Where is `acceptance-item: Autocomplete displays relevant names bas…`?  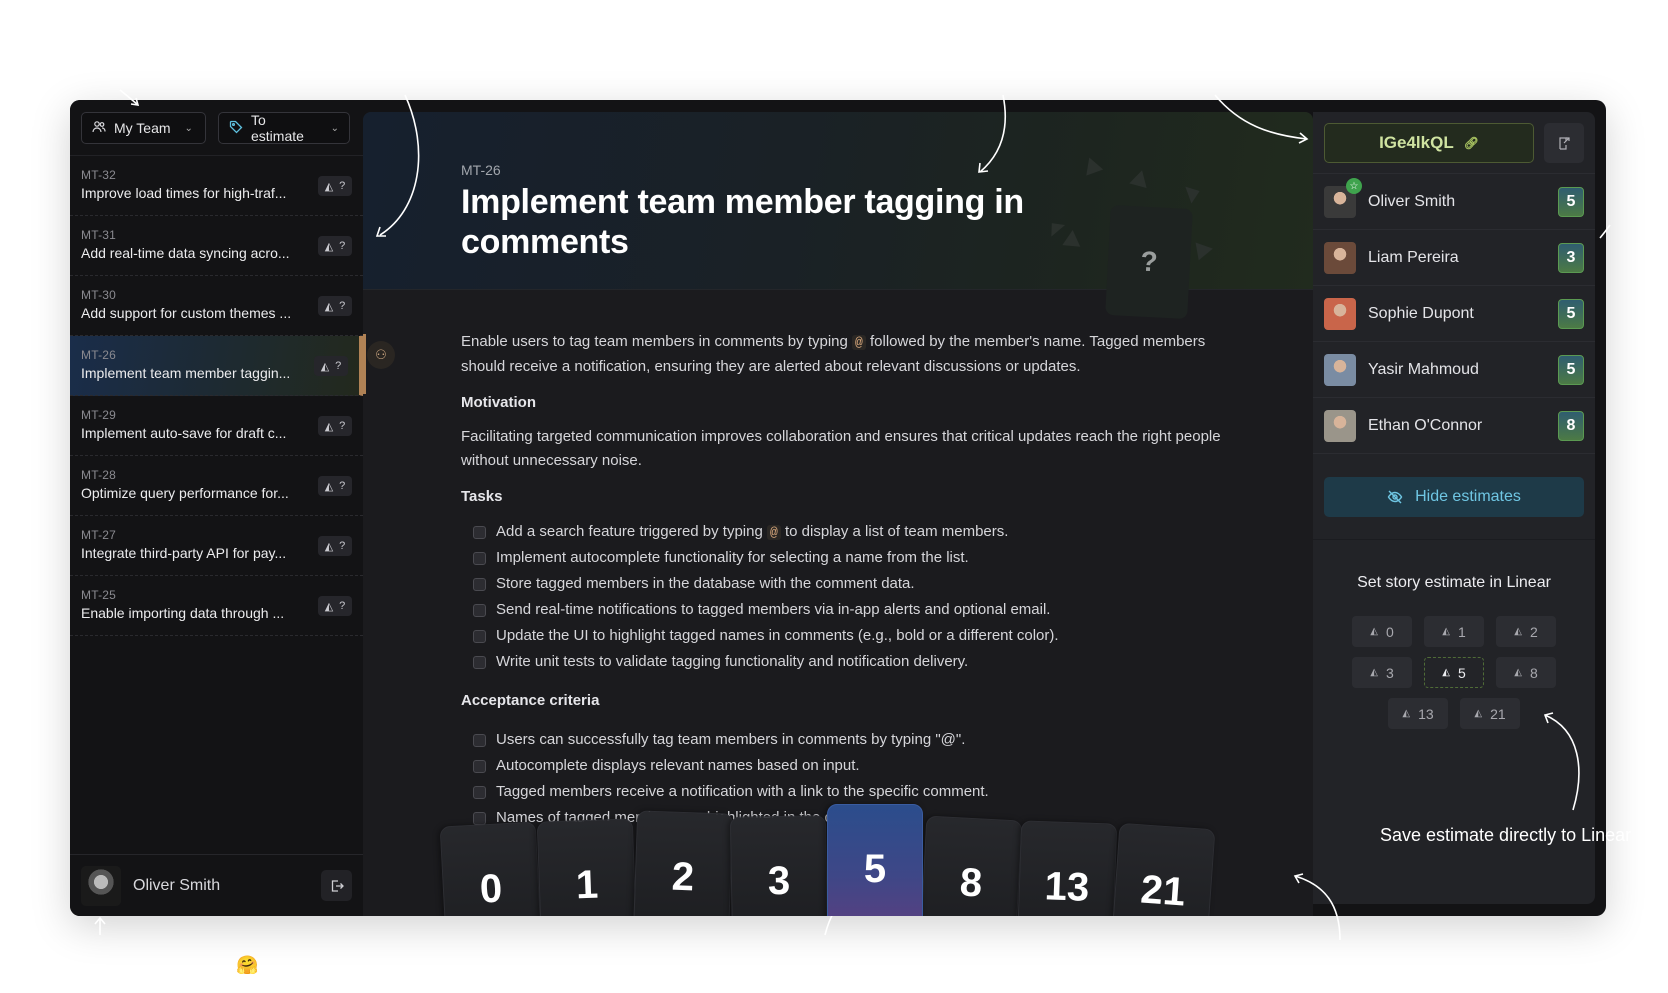 acceptance-item: Autocomplete displays relevant names bas… is located at coordinates (847, 766).